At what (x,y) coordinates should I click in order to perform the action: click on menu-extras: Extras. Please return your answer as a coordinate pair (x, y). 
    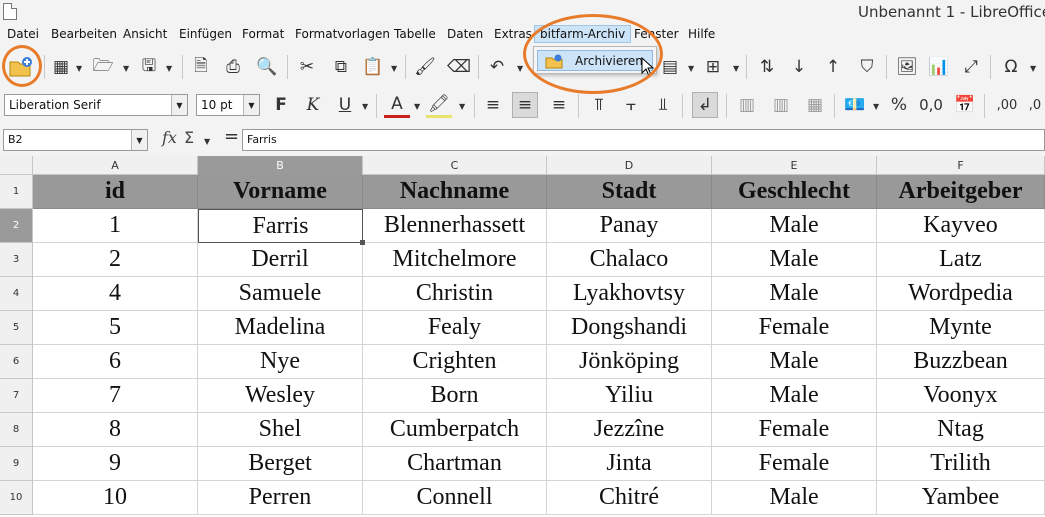
    Looking at the image, I should click on (513, 34).